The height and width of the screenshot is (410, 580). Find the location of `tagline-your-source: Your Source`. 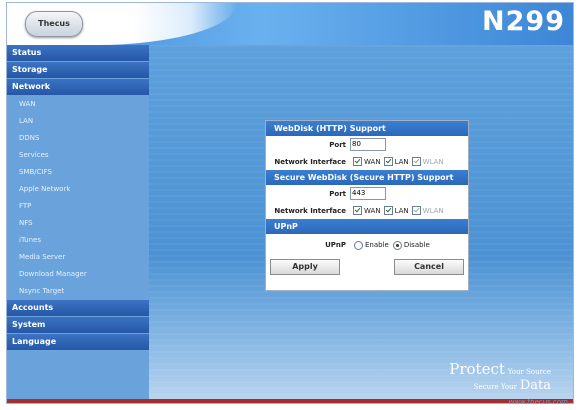

tagline-your-source: Your Source is located at coordinates (529, 372).